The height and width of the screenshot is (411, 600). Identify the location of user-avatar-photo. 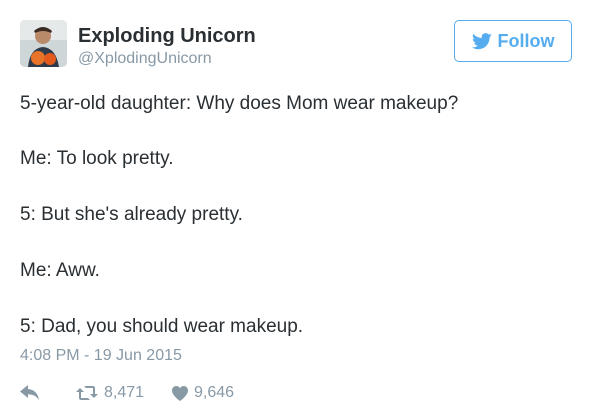
(43, 43).